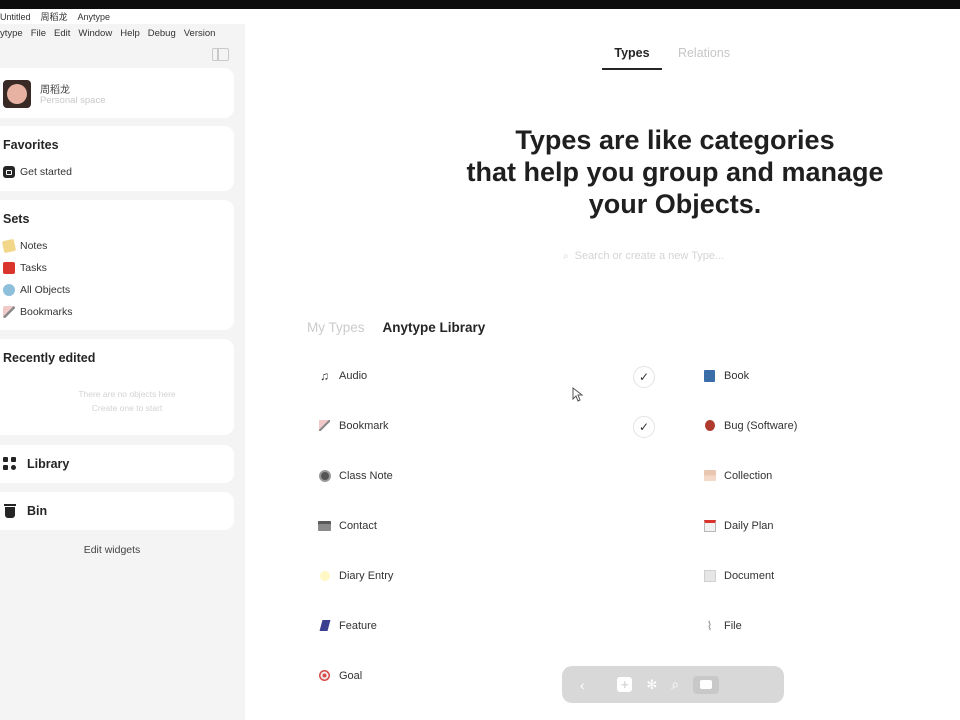  I want to click on contact-icon, so click(324, 525).